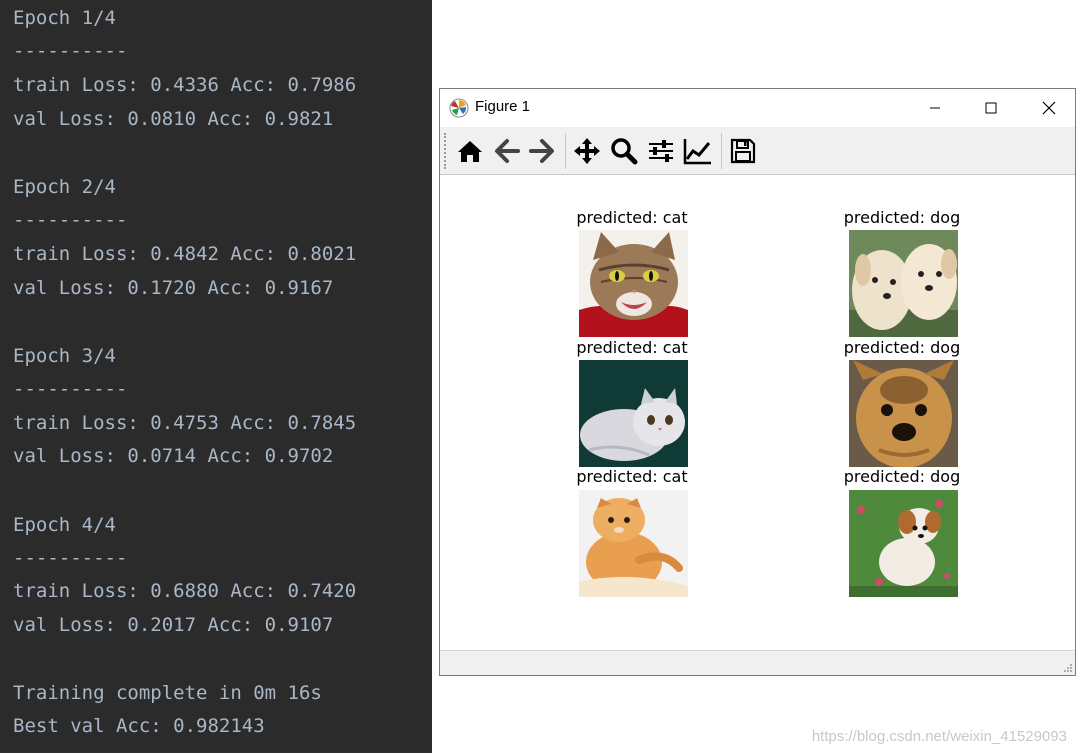 The height and width of the screenshot is (753, 1077). Describe the element at coordinates (173, 625) in the screenshot. I see `console-line: val Loss: 0.2017 Acc: 0.9107` at that location.